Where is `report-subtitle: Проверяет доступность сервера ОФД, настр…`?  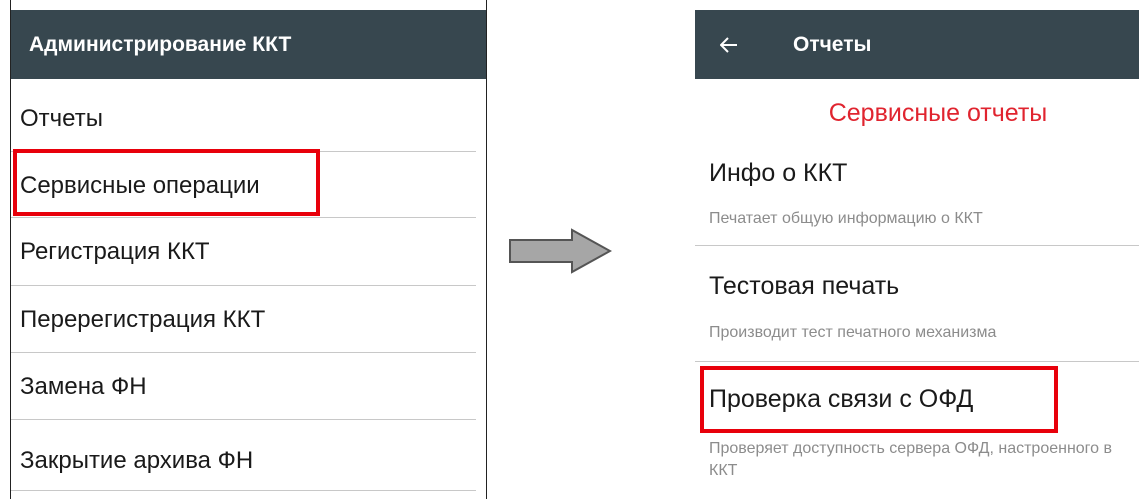
report-subtitle: Проверяет доступность сервера ОФД, настр… is located at coordinates (911, 459).